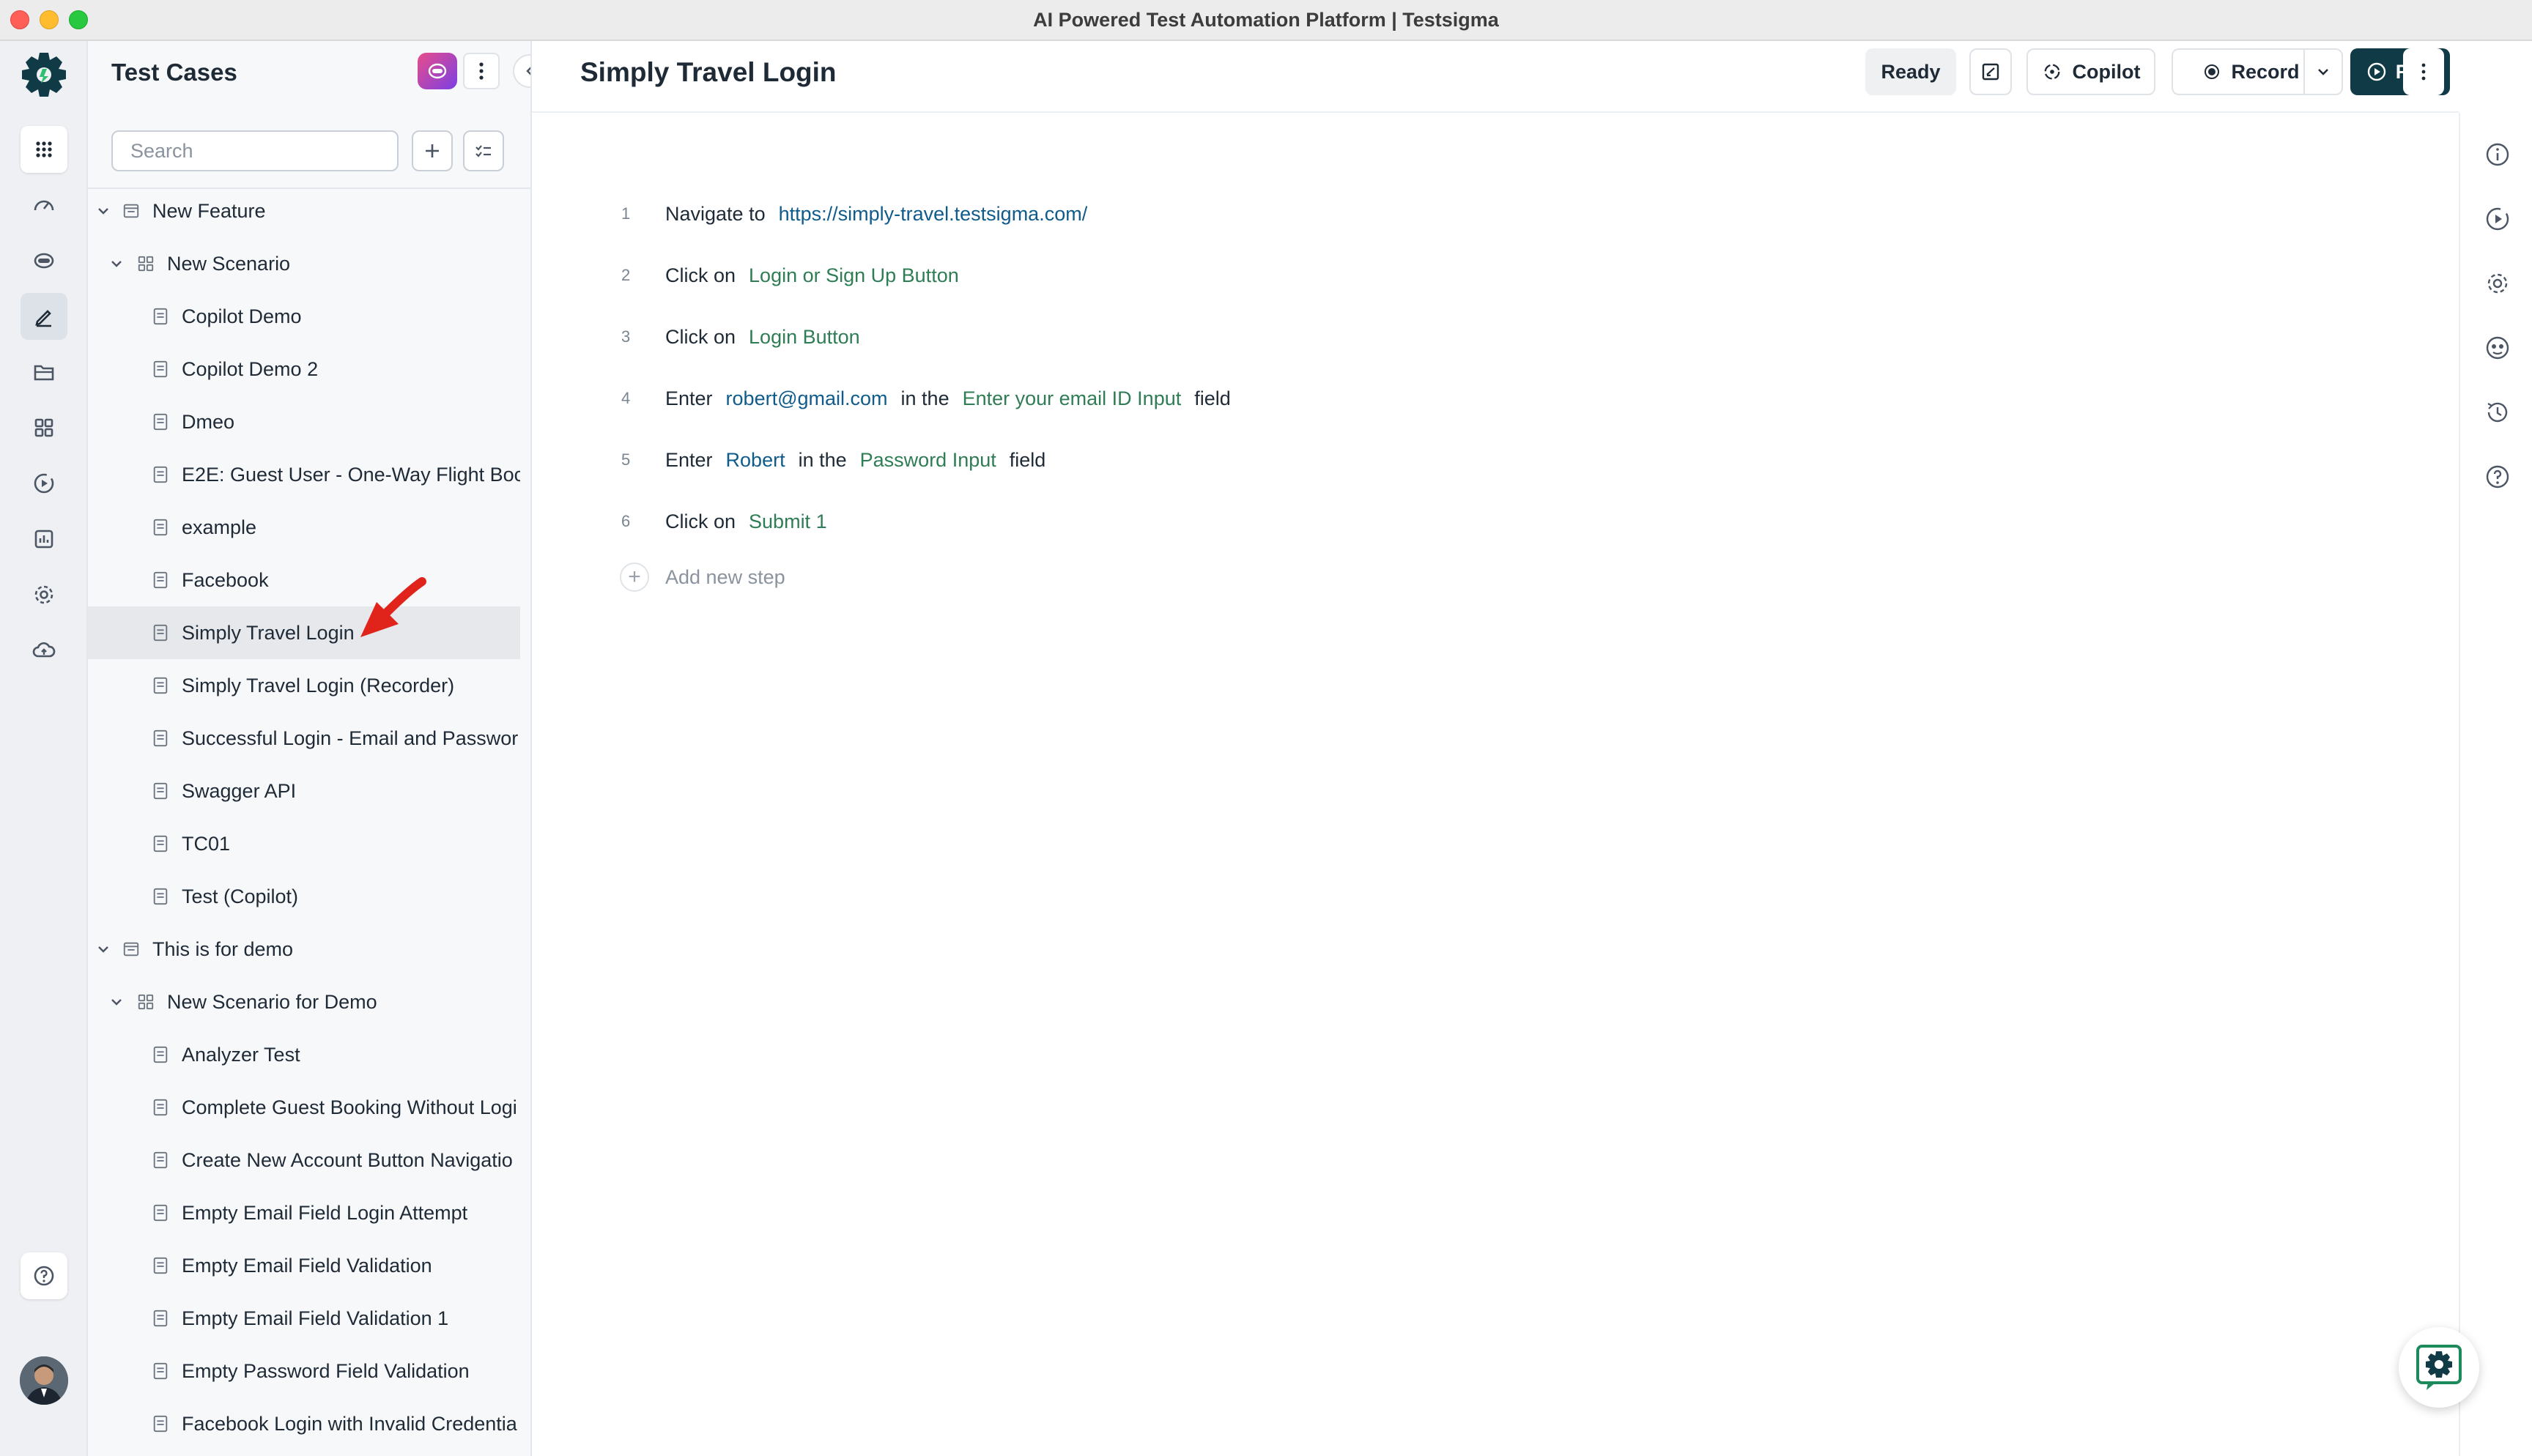 This screenshot has width=2532, height=1456. Describe the element at coordinates (318, 686) in the screenshot. I see `tree-item-label: Simply Travel Login (Recorder)` at that location.